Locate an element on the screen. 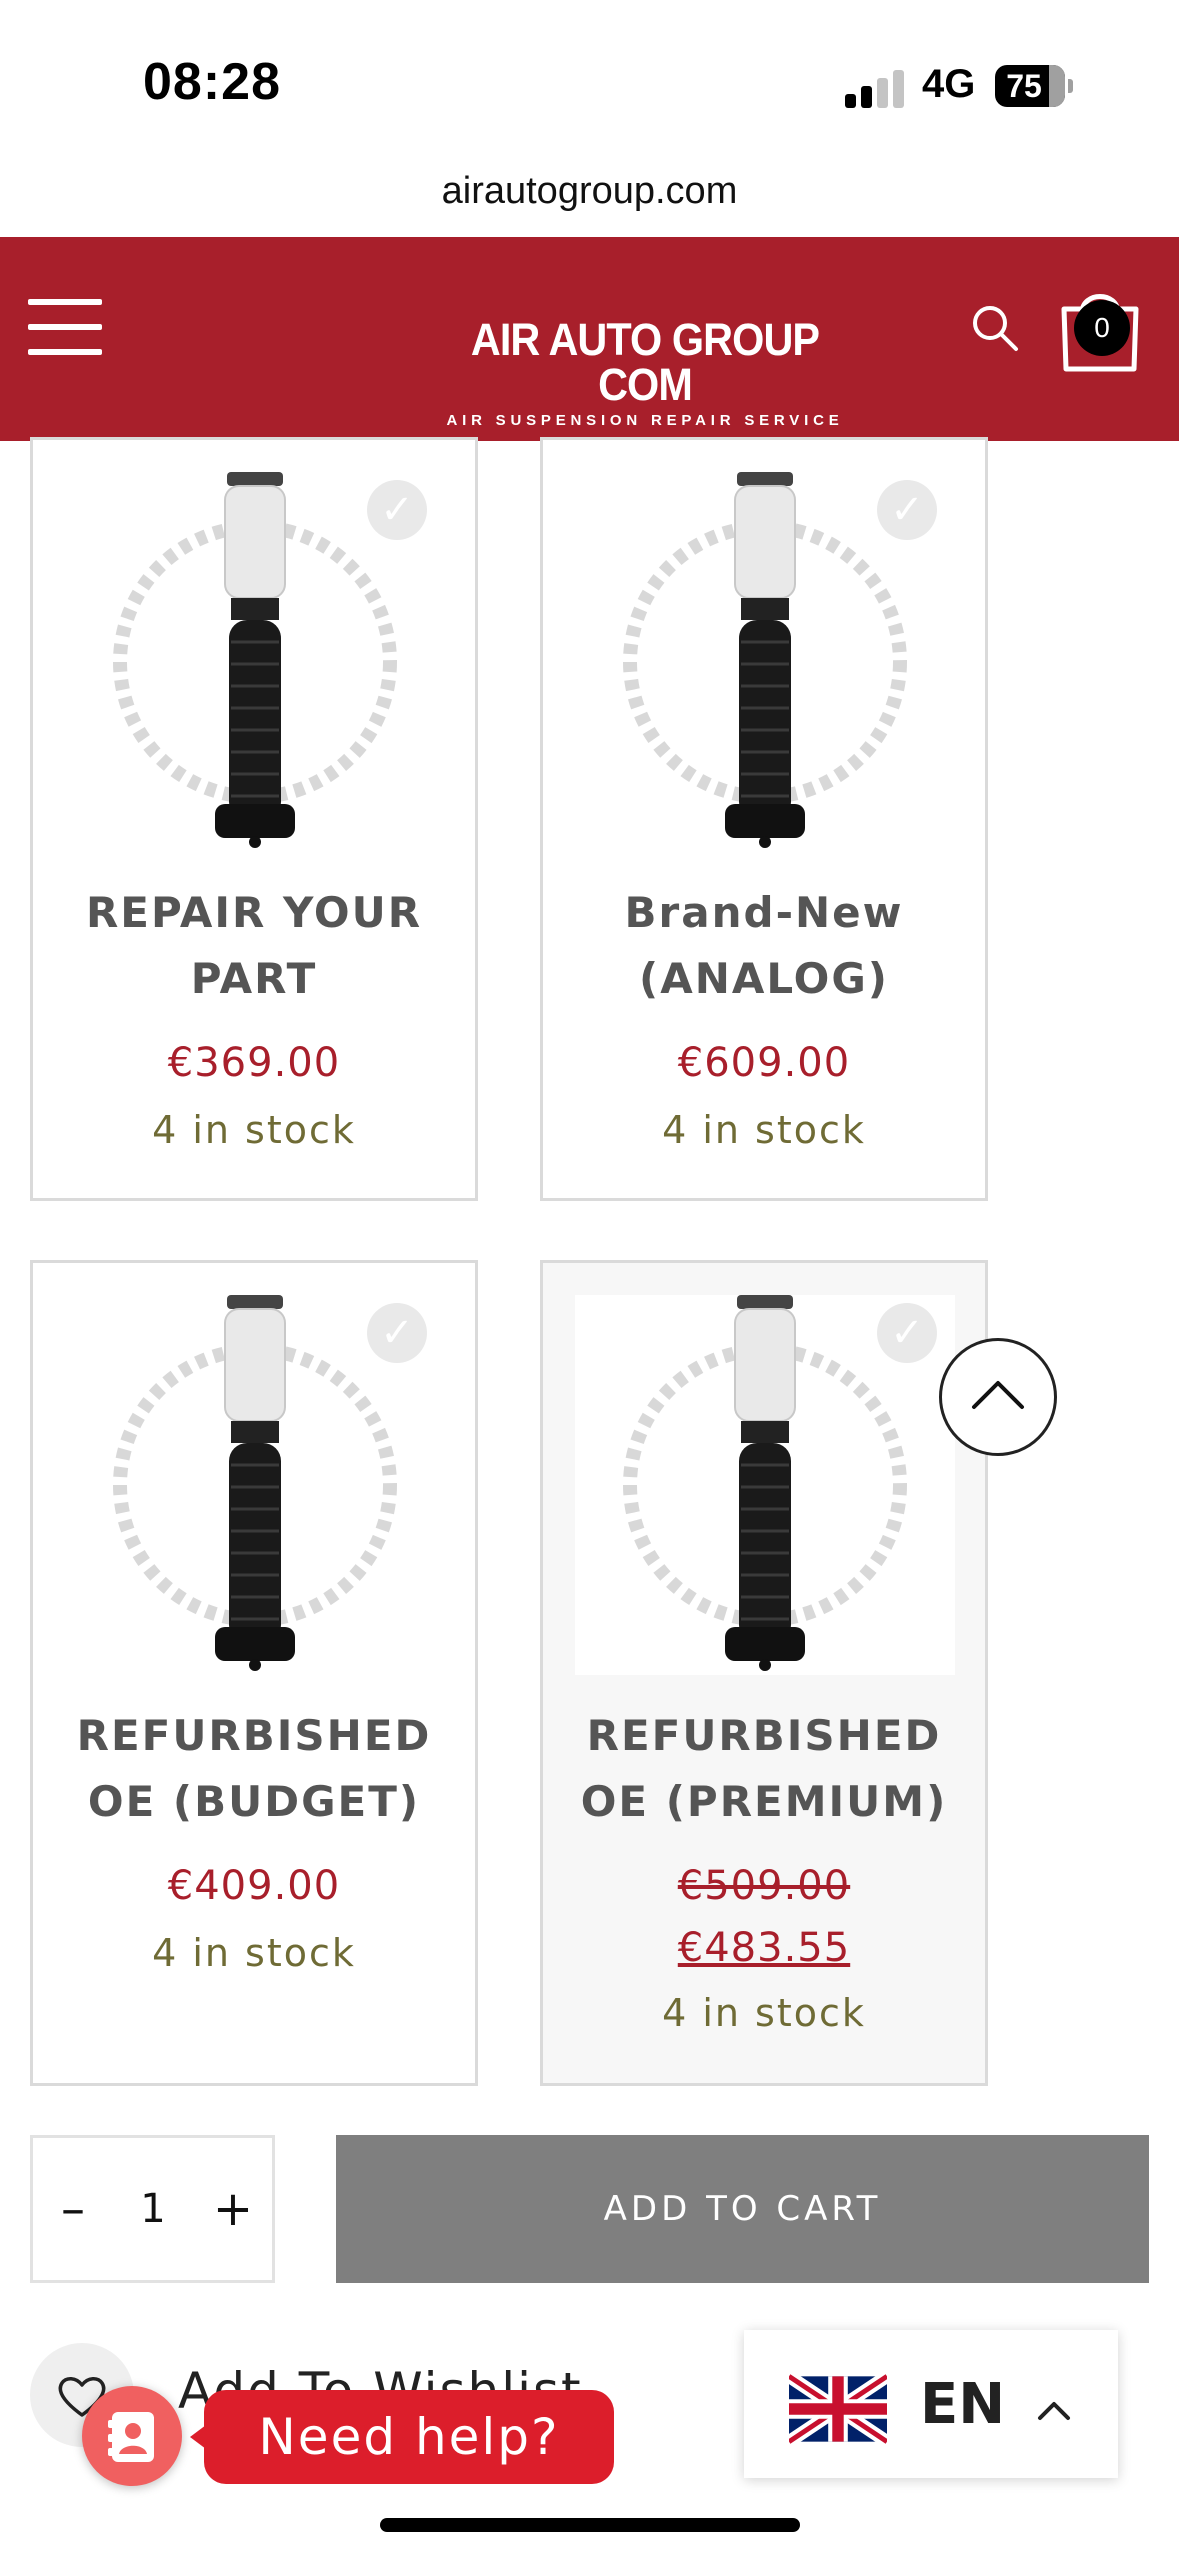 This screenshot has width=1179, height=2556. product-title: REFURBISHED OE (BUDGET) is located at coordinates (254, 1769).